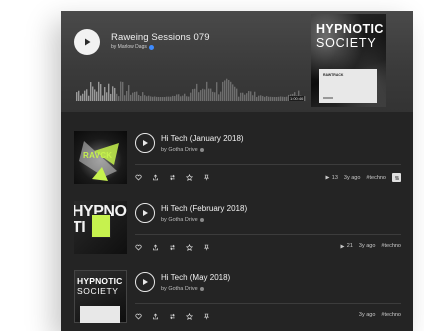 The width and height of the screenshot is (424, 331). Describe the element at coordinates (348, 86) in the screenshot. I see `cover-card: RAWTRACK` at that location.